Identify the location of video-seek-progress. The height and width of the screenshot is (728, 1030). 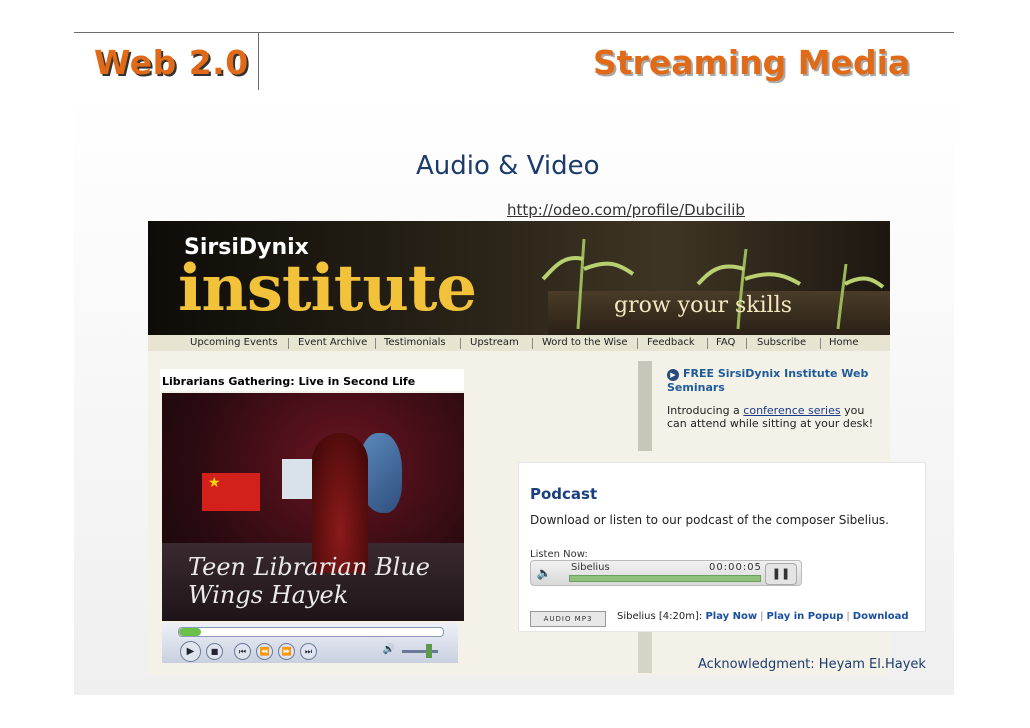
(190, 632).